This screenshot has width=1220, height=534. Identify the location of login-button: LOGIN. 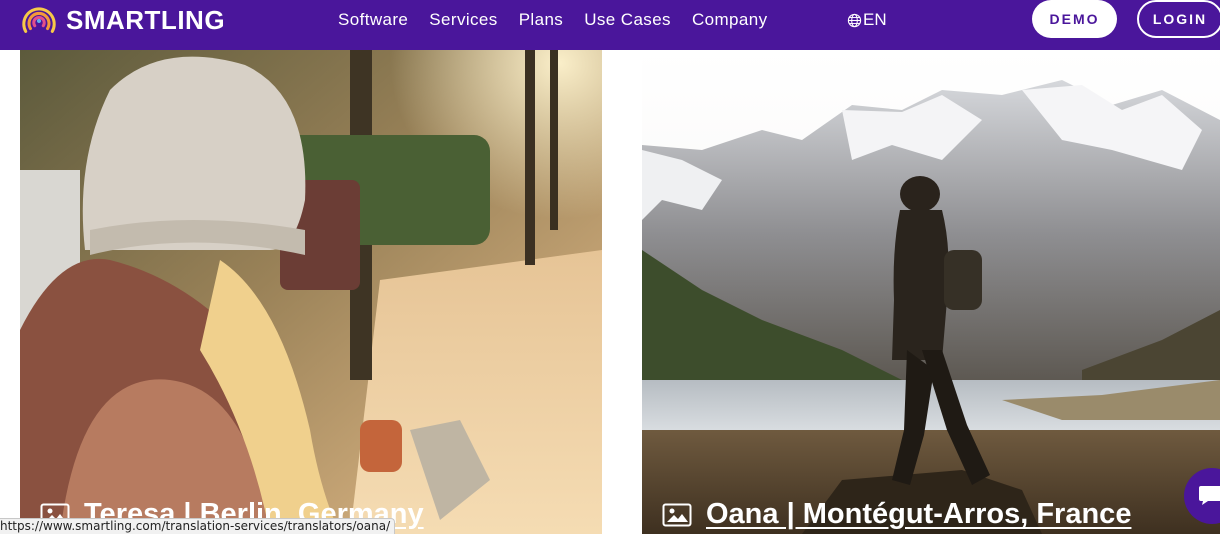
(1178, 19).